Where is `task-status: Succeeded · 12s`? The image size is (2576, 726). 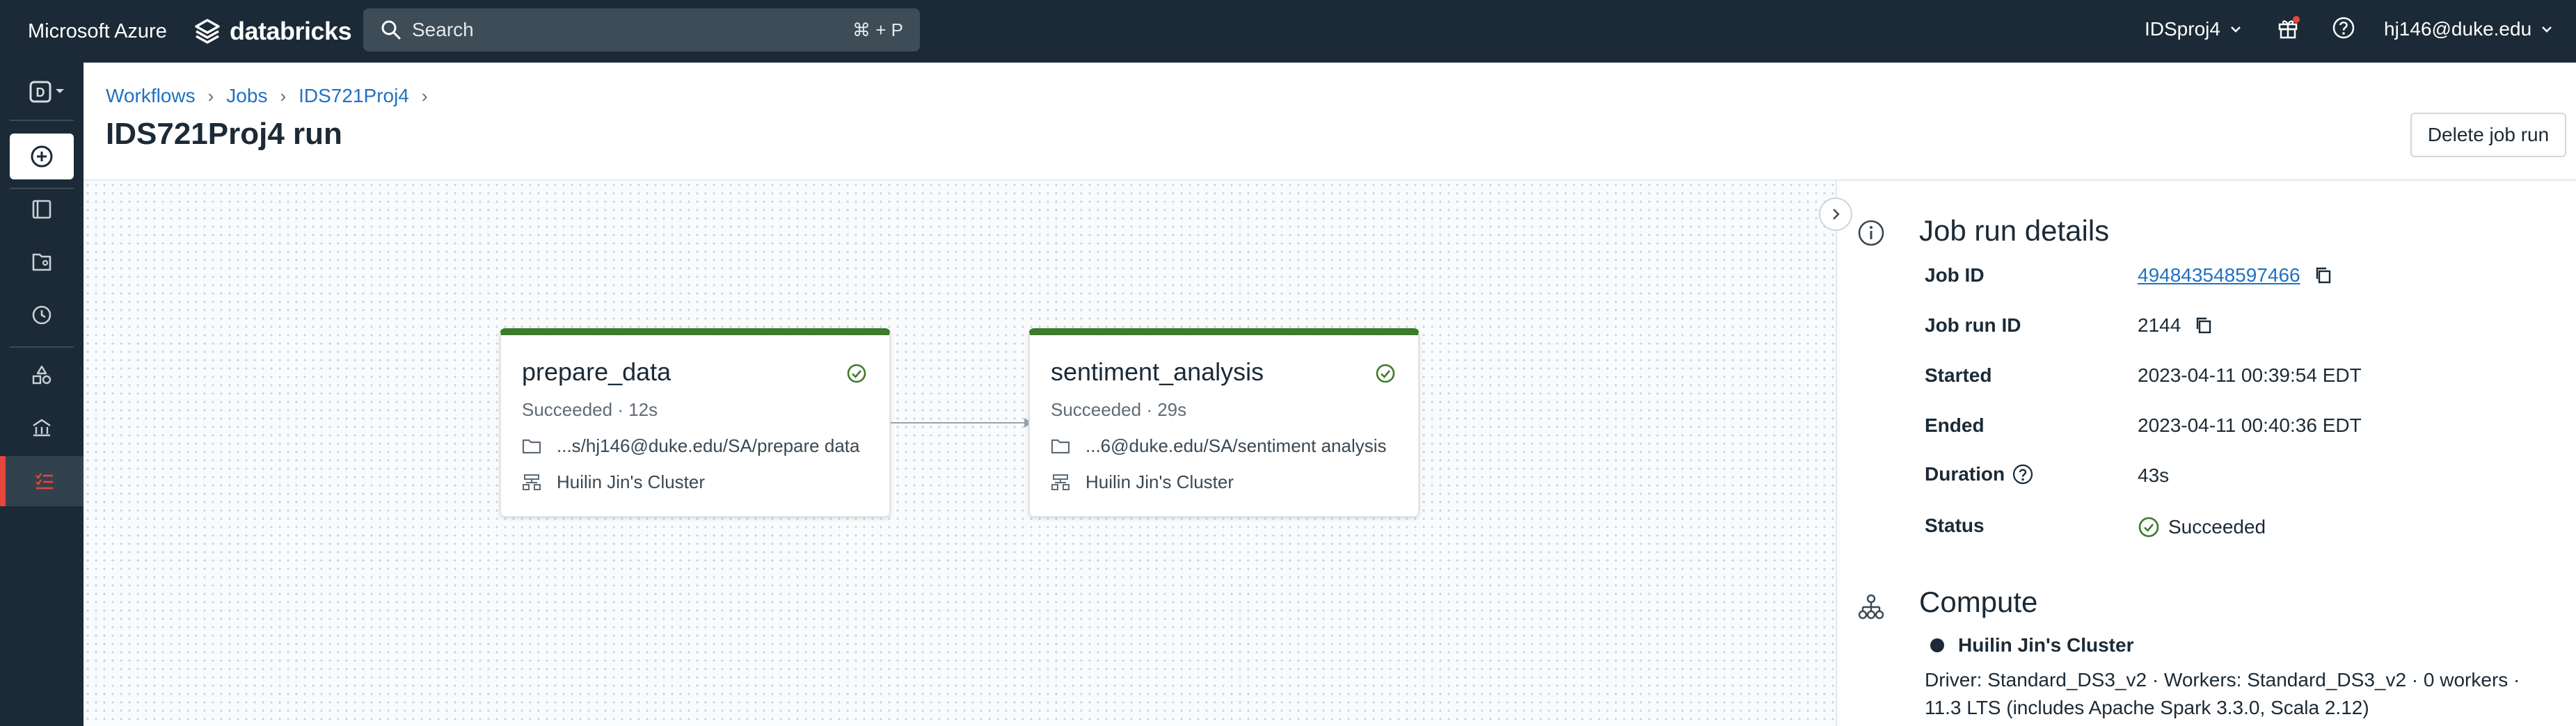 task-status: Succeeded · 12s is located at coordinates (590, 410).